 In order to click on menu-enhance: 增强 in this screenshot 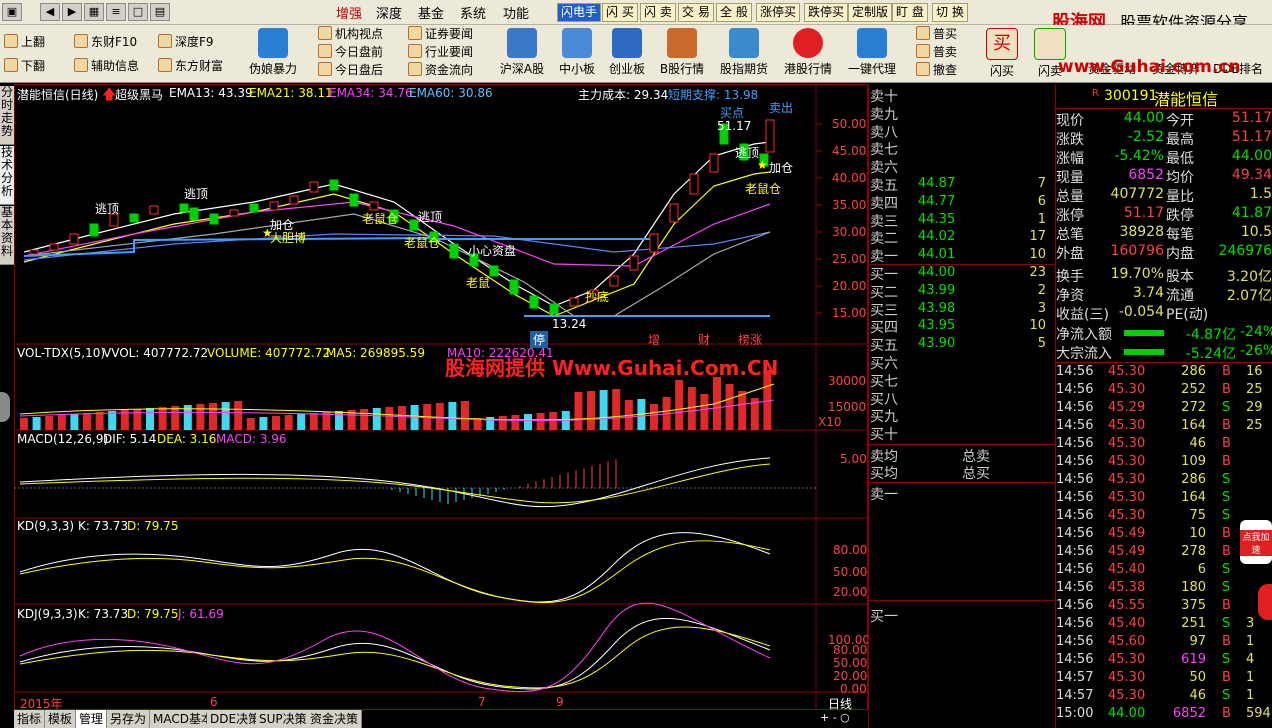, I will do `click(349, 12)`.